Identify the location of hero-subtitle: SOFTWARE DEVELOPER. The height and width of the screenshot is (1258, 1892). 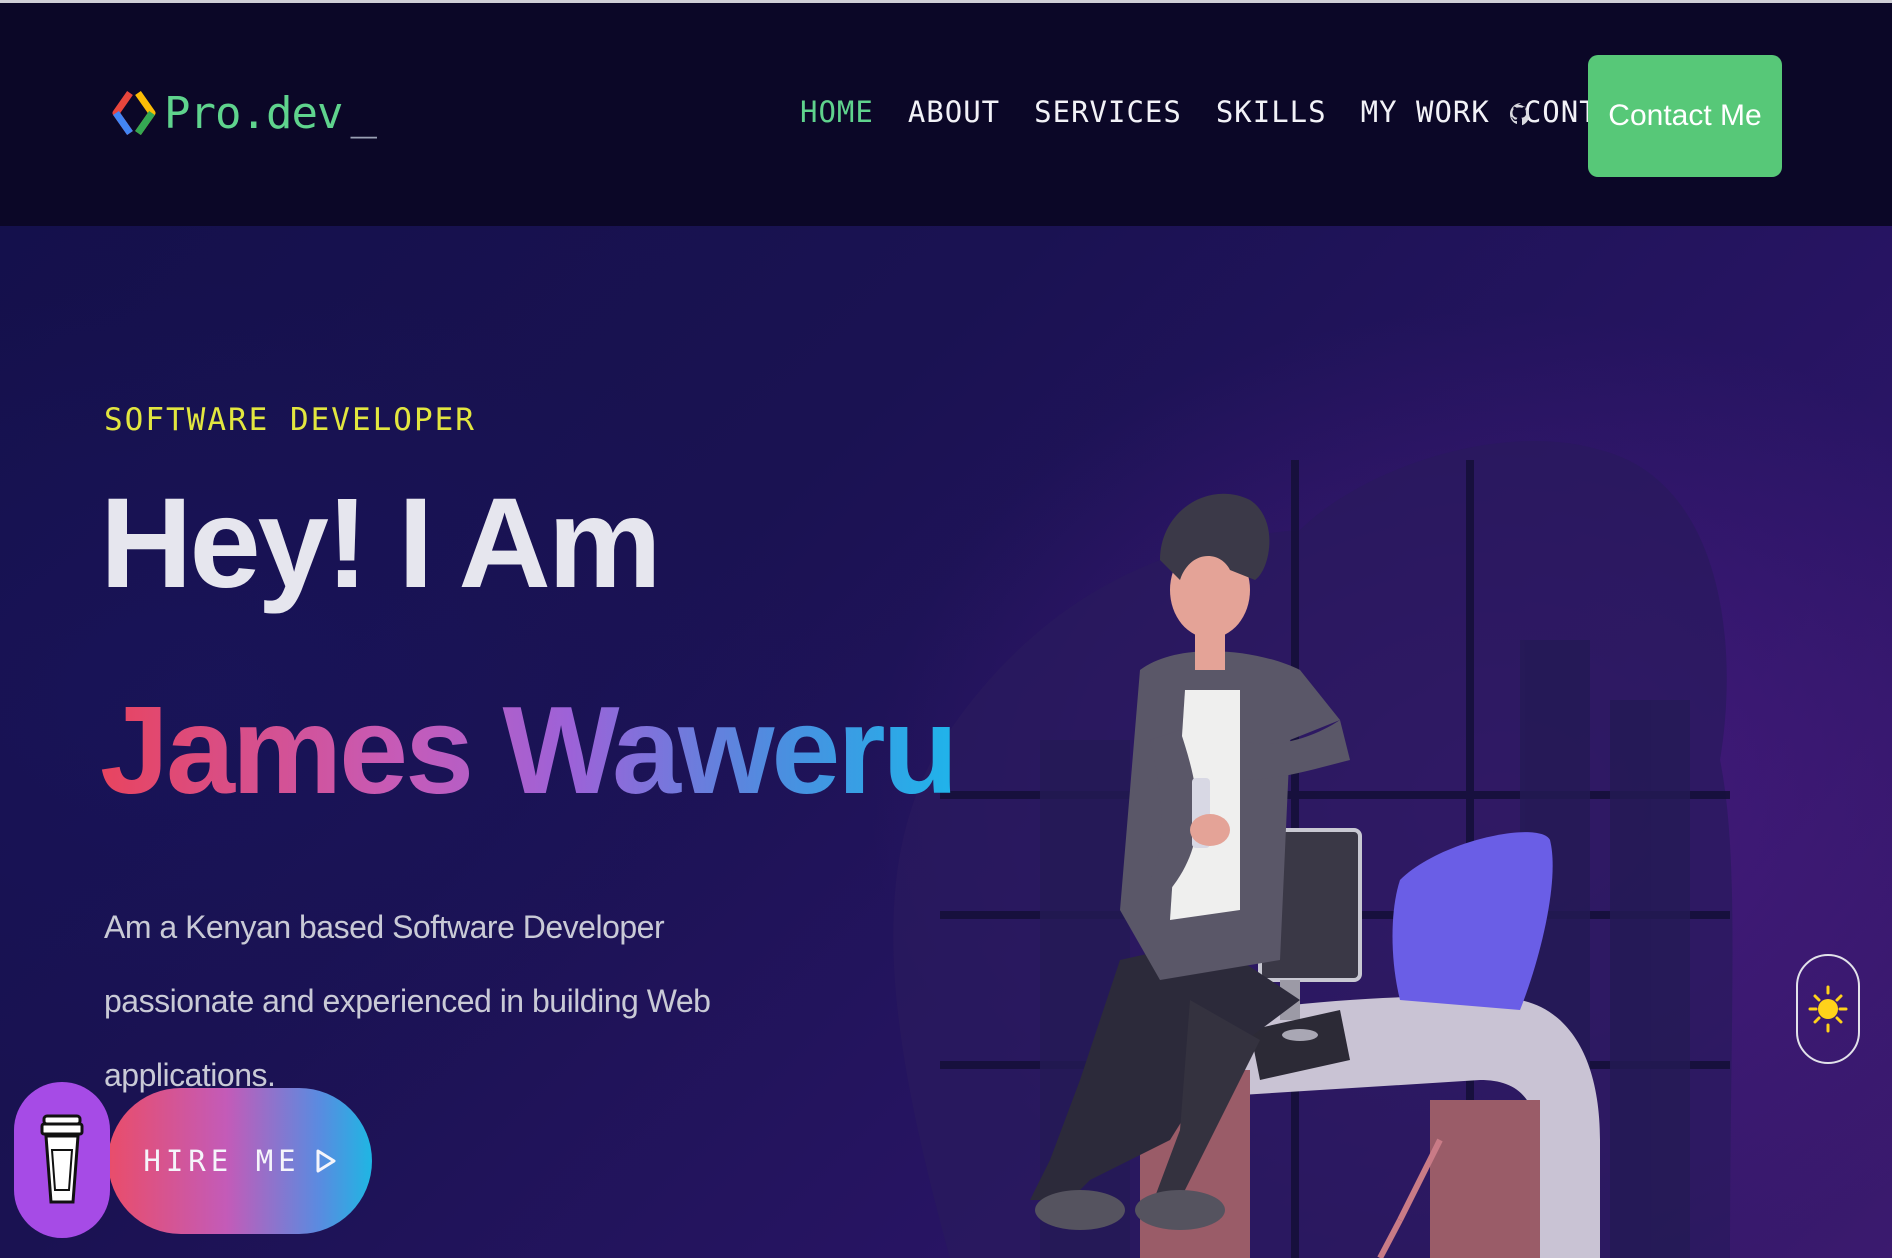
(290, 420).